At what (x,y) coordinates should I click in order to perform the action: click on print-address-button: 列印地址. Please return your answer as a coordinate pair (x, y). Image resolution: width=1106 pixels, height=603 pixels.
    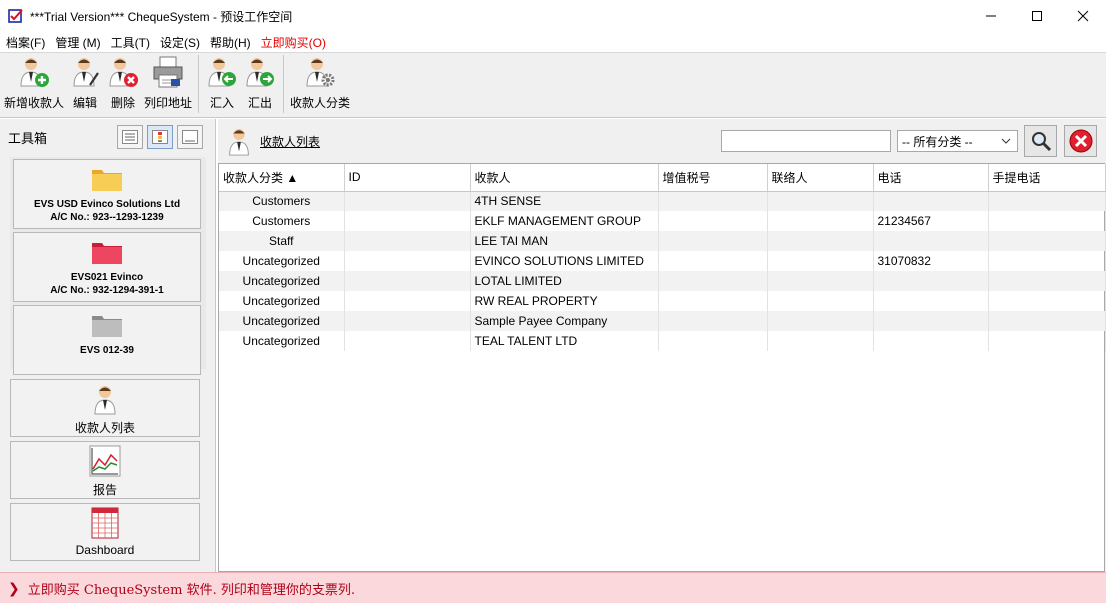
    Looking at the image, I should click on (168, 86).